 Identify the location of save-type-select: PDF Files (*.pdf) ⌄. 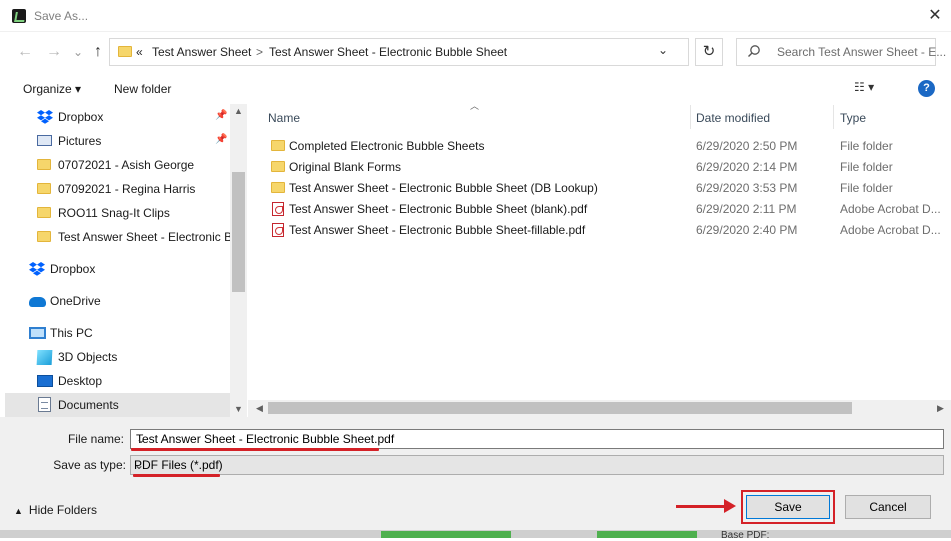
(537, 465).